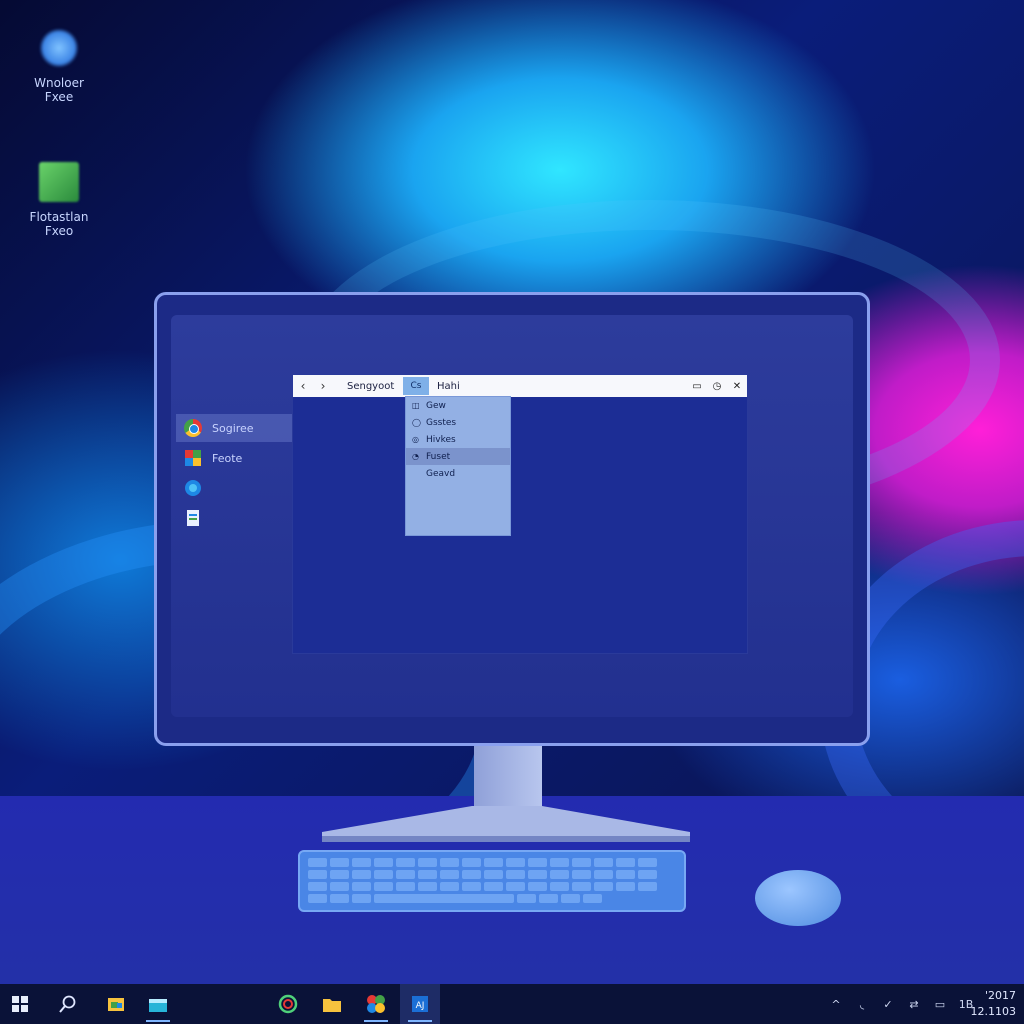  I want to click on check-icon: ✓, so click(888, 1004).